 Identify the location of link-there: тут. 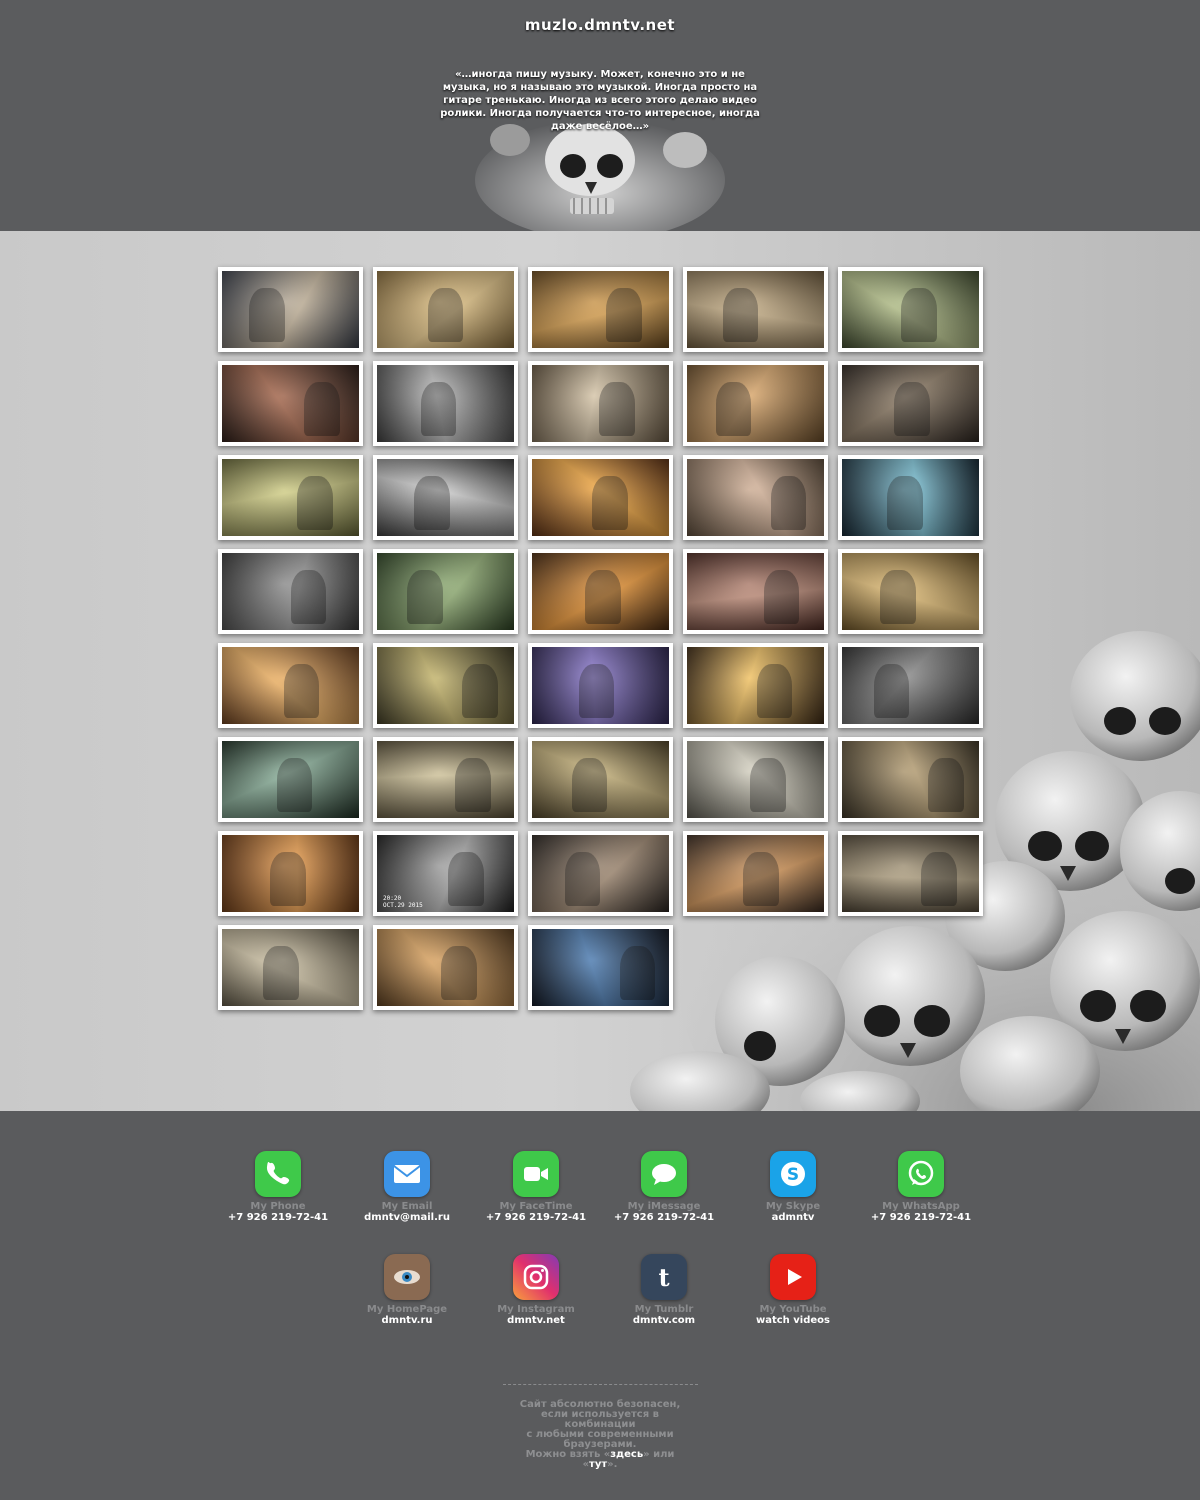
(598, 1464).